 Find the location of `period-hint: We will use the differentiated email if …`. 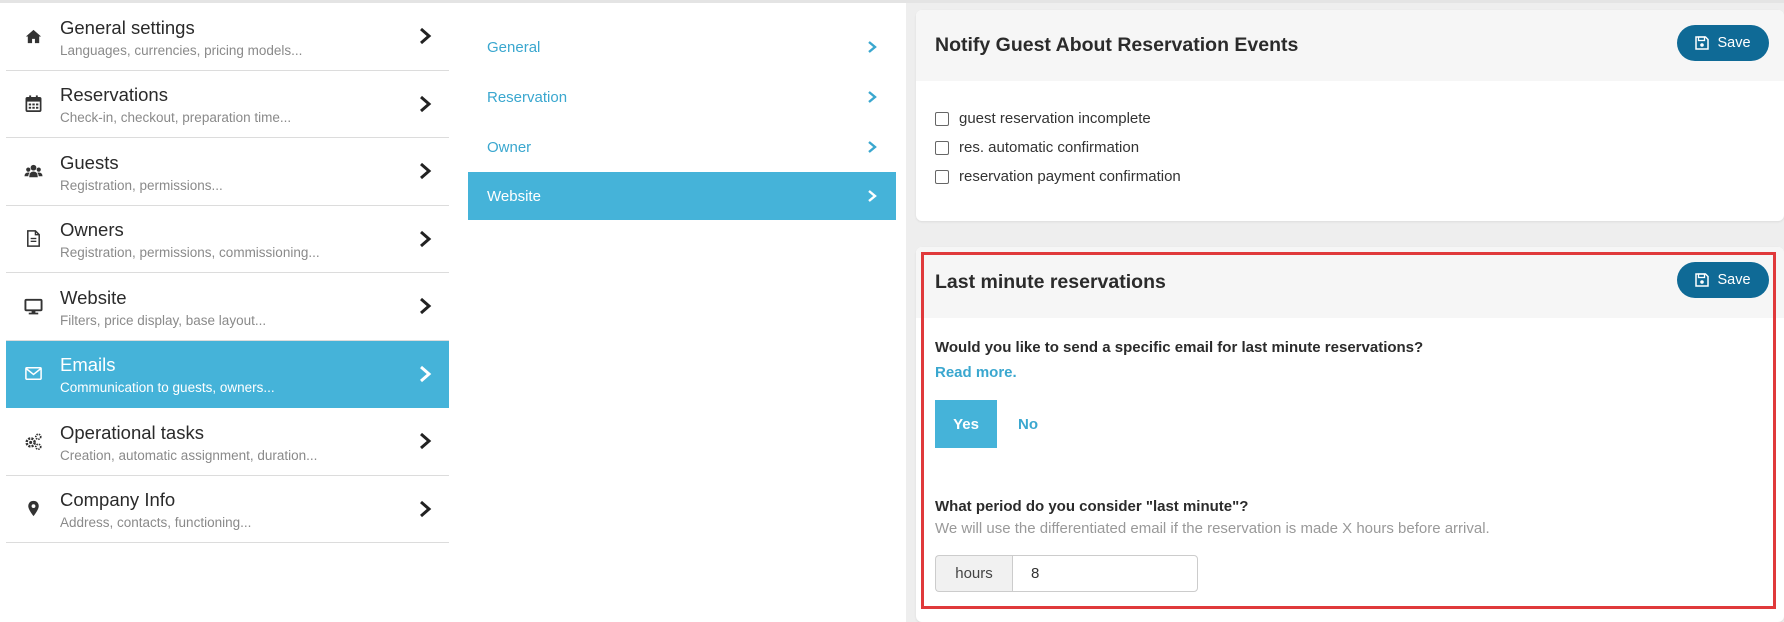

period-hint: We will use the differentiated email if … is located at coordinates (1212, 528).